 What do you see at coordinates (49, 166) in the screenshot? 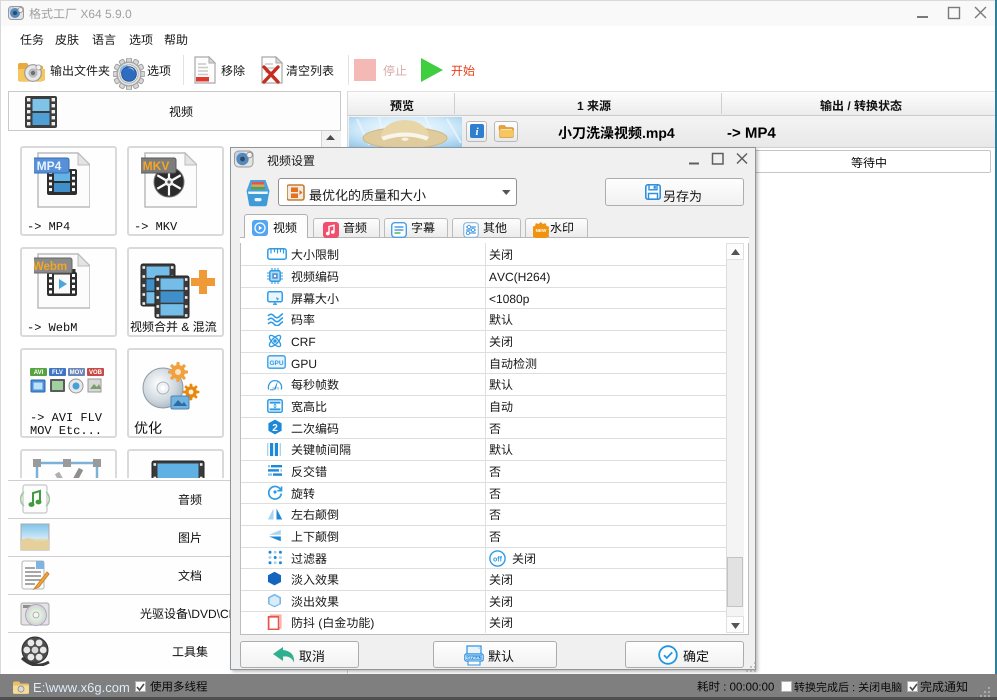
I see `svg-text: MP4` at bounding box center [49, 166].